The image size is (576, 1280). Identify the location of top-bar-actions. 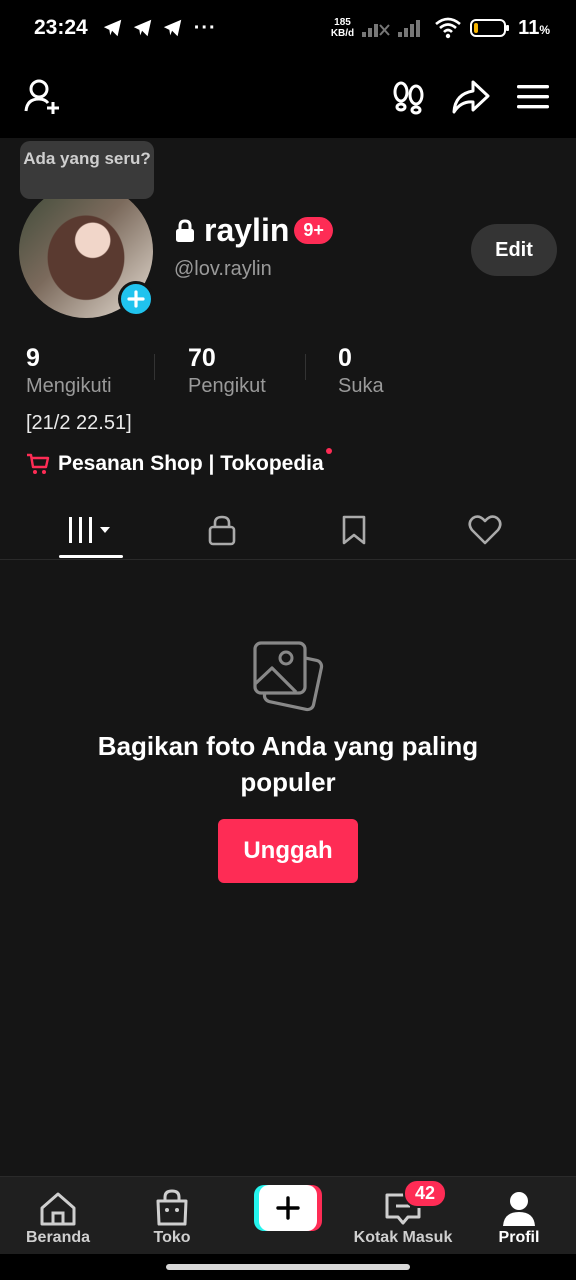
(471, 97).